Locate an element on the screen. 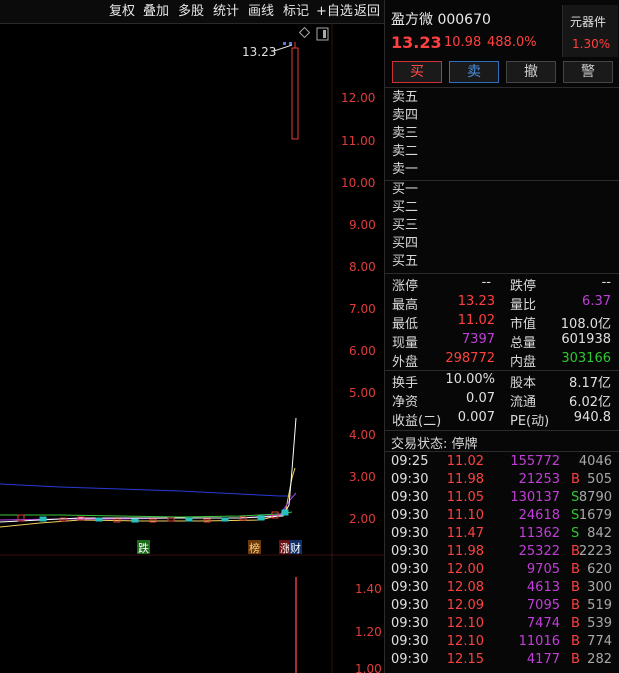 Image resolution: width=619 pixels, height=673 pixels. tick-count: 774 is located at coordinates (599, 641).